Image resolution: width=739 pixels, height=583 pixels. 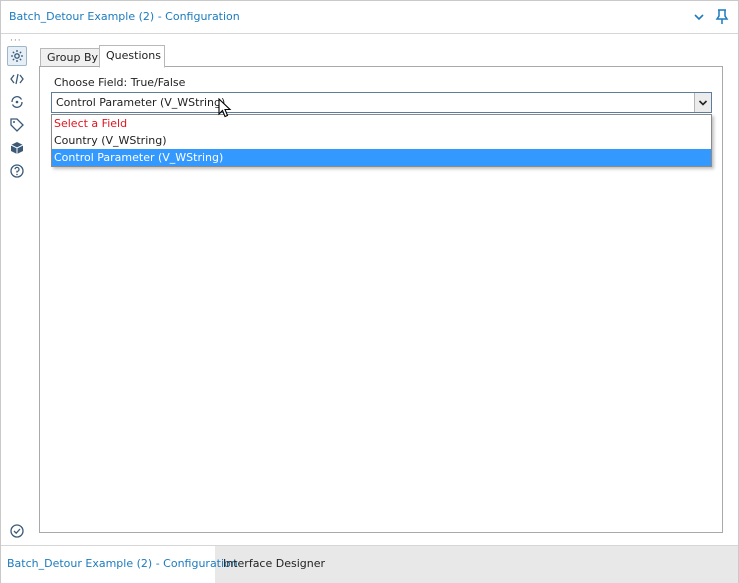 I want to click on tag-icon, so click(x=17, y=125).